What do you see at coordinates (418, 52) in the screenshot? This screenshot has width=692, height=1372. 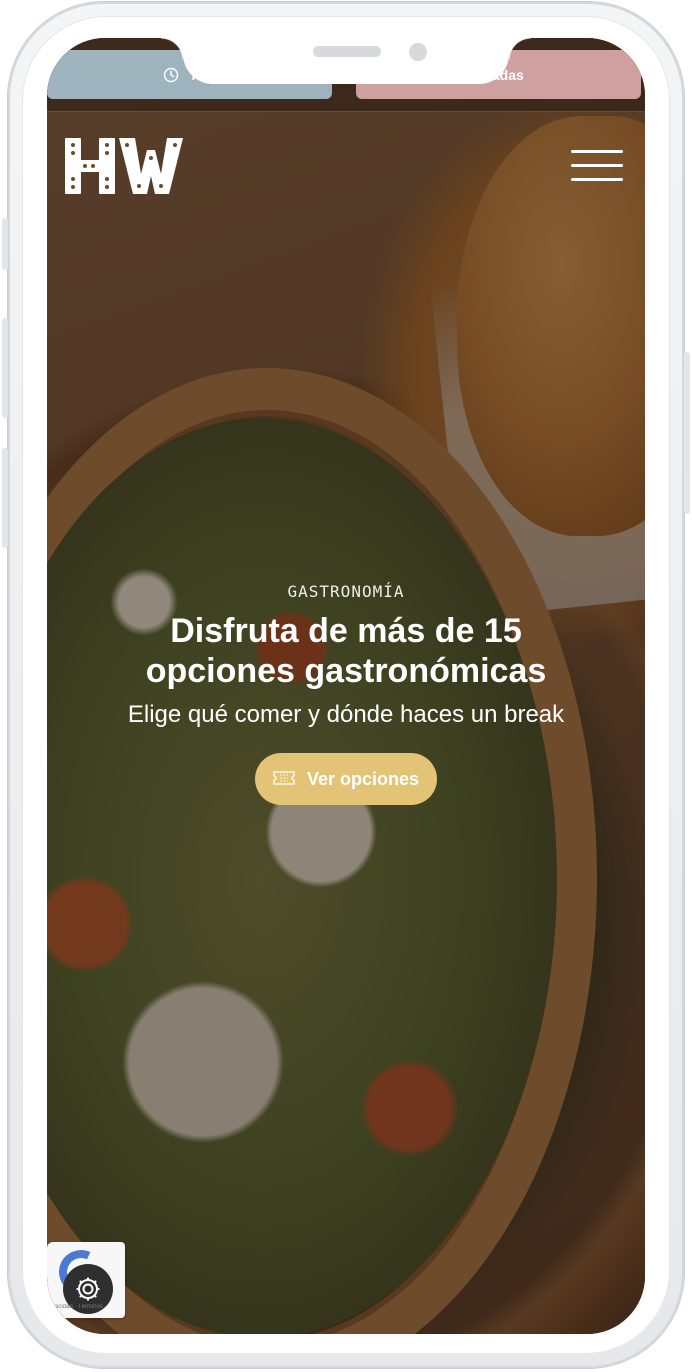 I see `phone-camera` at bounding box center [418, 52].